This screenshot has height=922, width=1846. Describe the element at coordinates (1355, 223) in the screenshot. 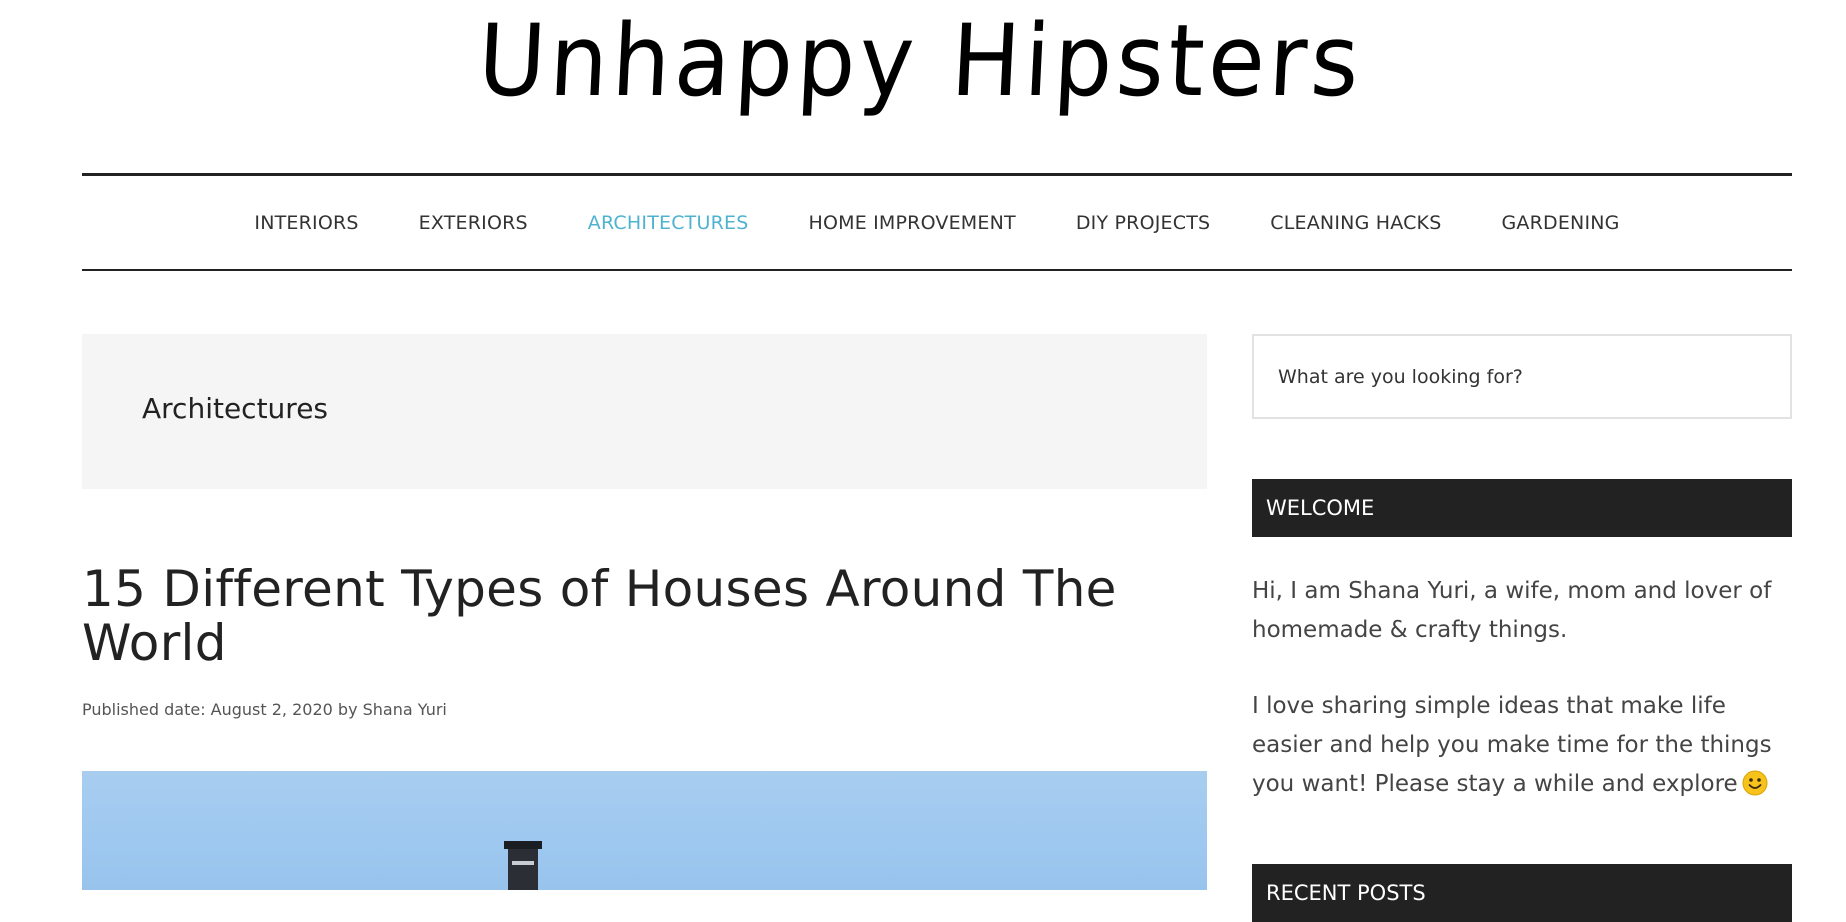

I see `nav-item-cleaning-hacks: CLEANING HACKS` at that location.